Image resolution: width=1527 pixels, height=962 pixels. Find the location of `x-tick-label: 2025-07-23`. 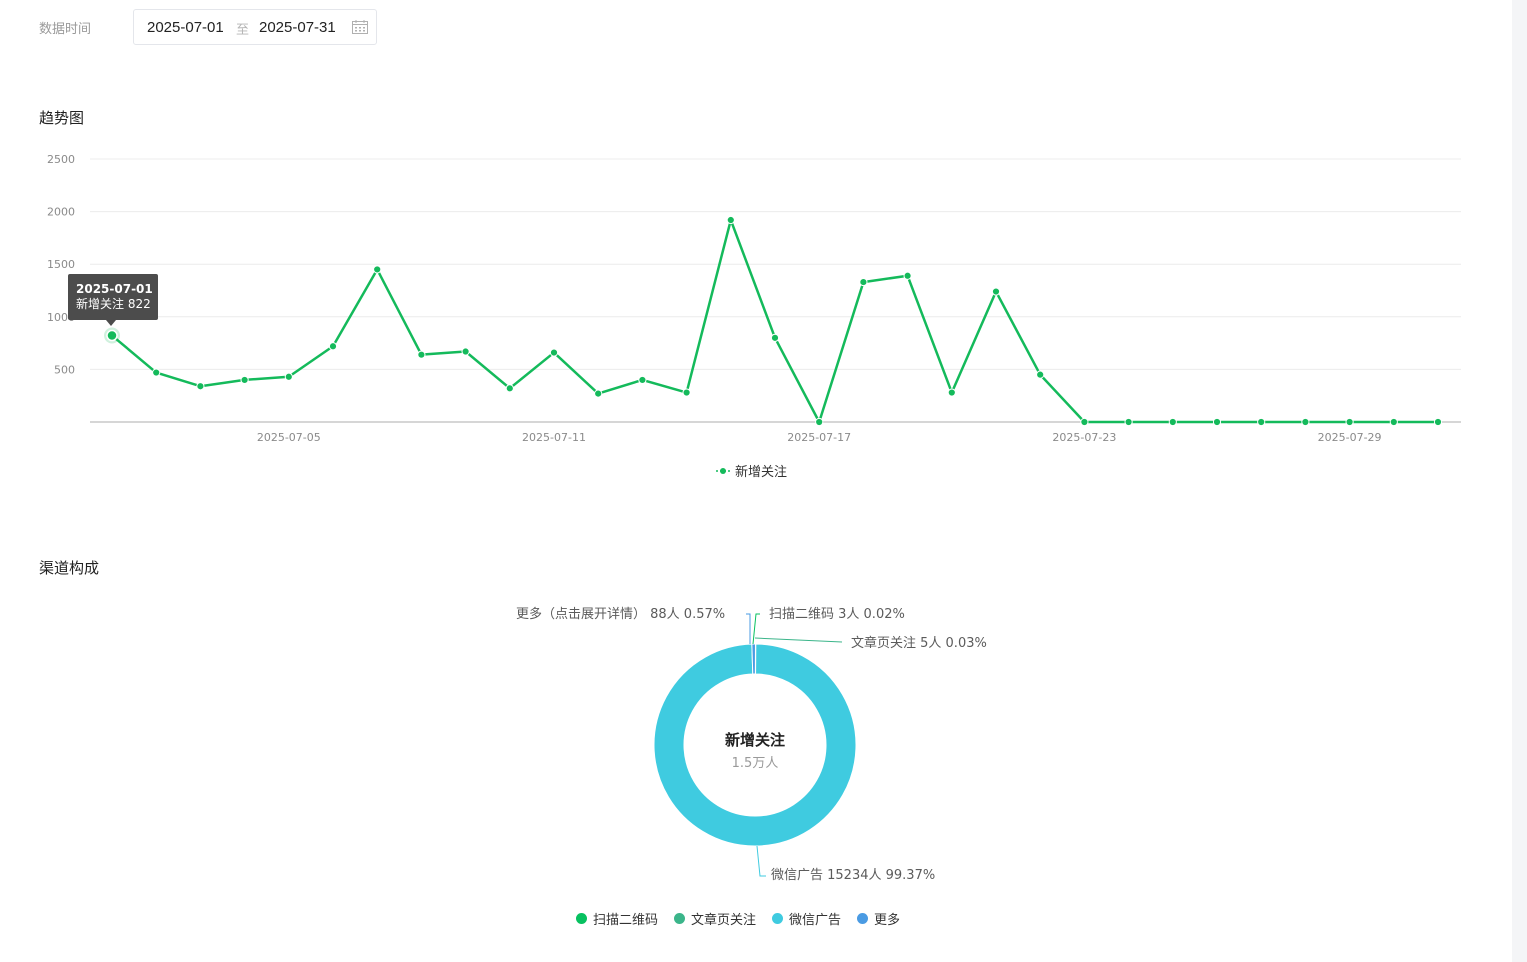

x-tick-label: 2025-07-23 is located at coordinates (1084, 437).